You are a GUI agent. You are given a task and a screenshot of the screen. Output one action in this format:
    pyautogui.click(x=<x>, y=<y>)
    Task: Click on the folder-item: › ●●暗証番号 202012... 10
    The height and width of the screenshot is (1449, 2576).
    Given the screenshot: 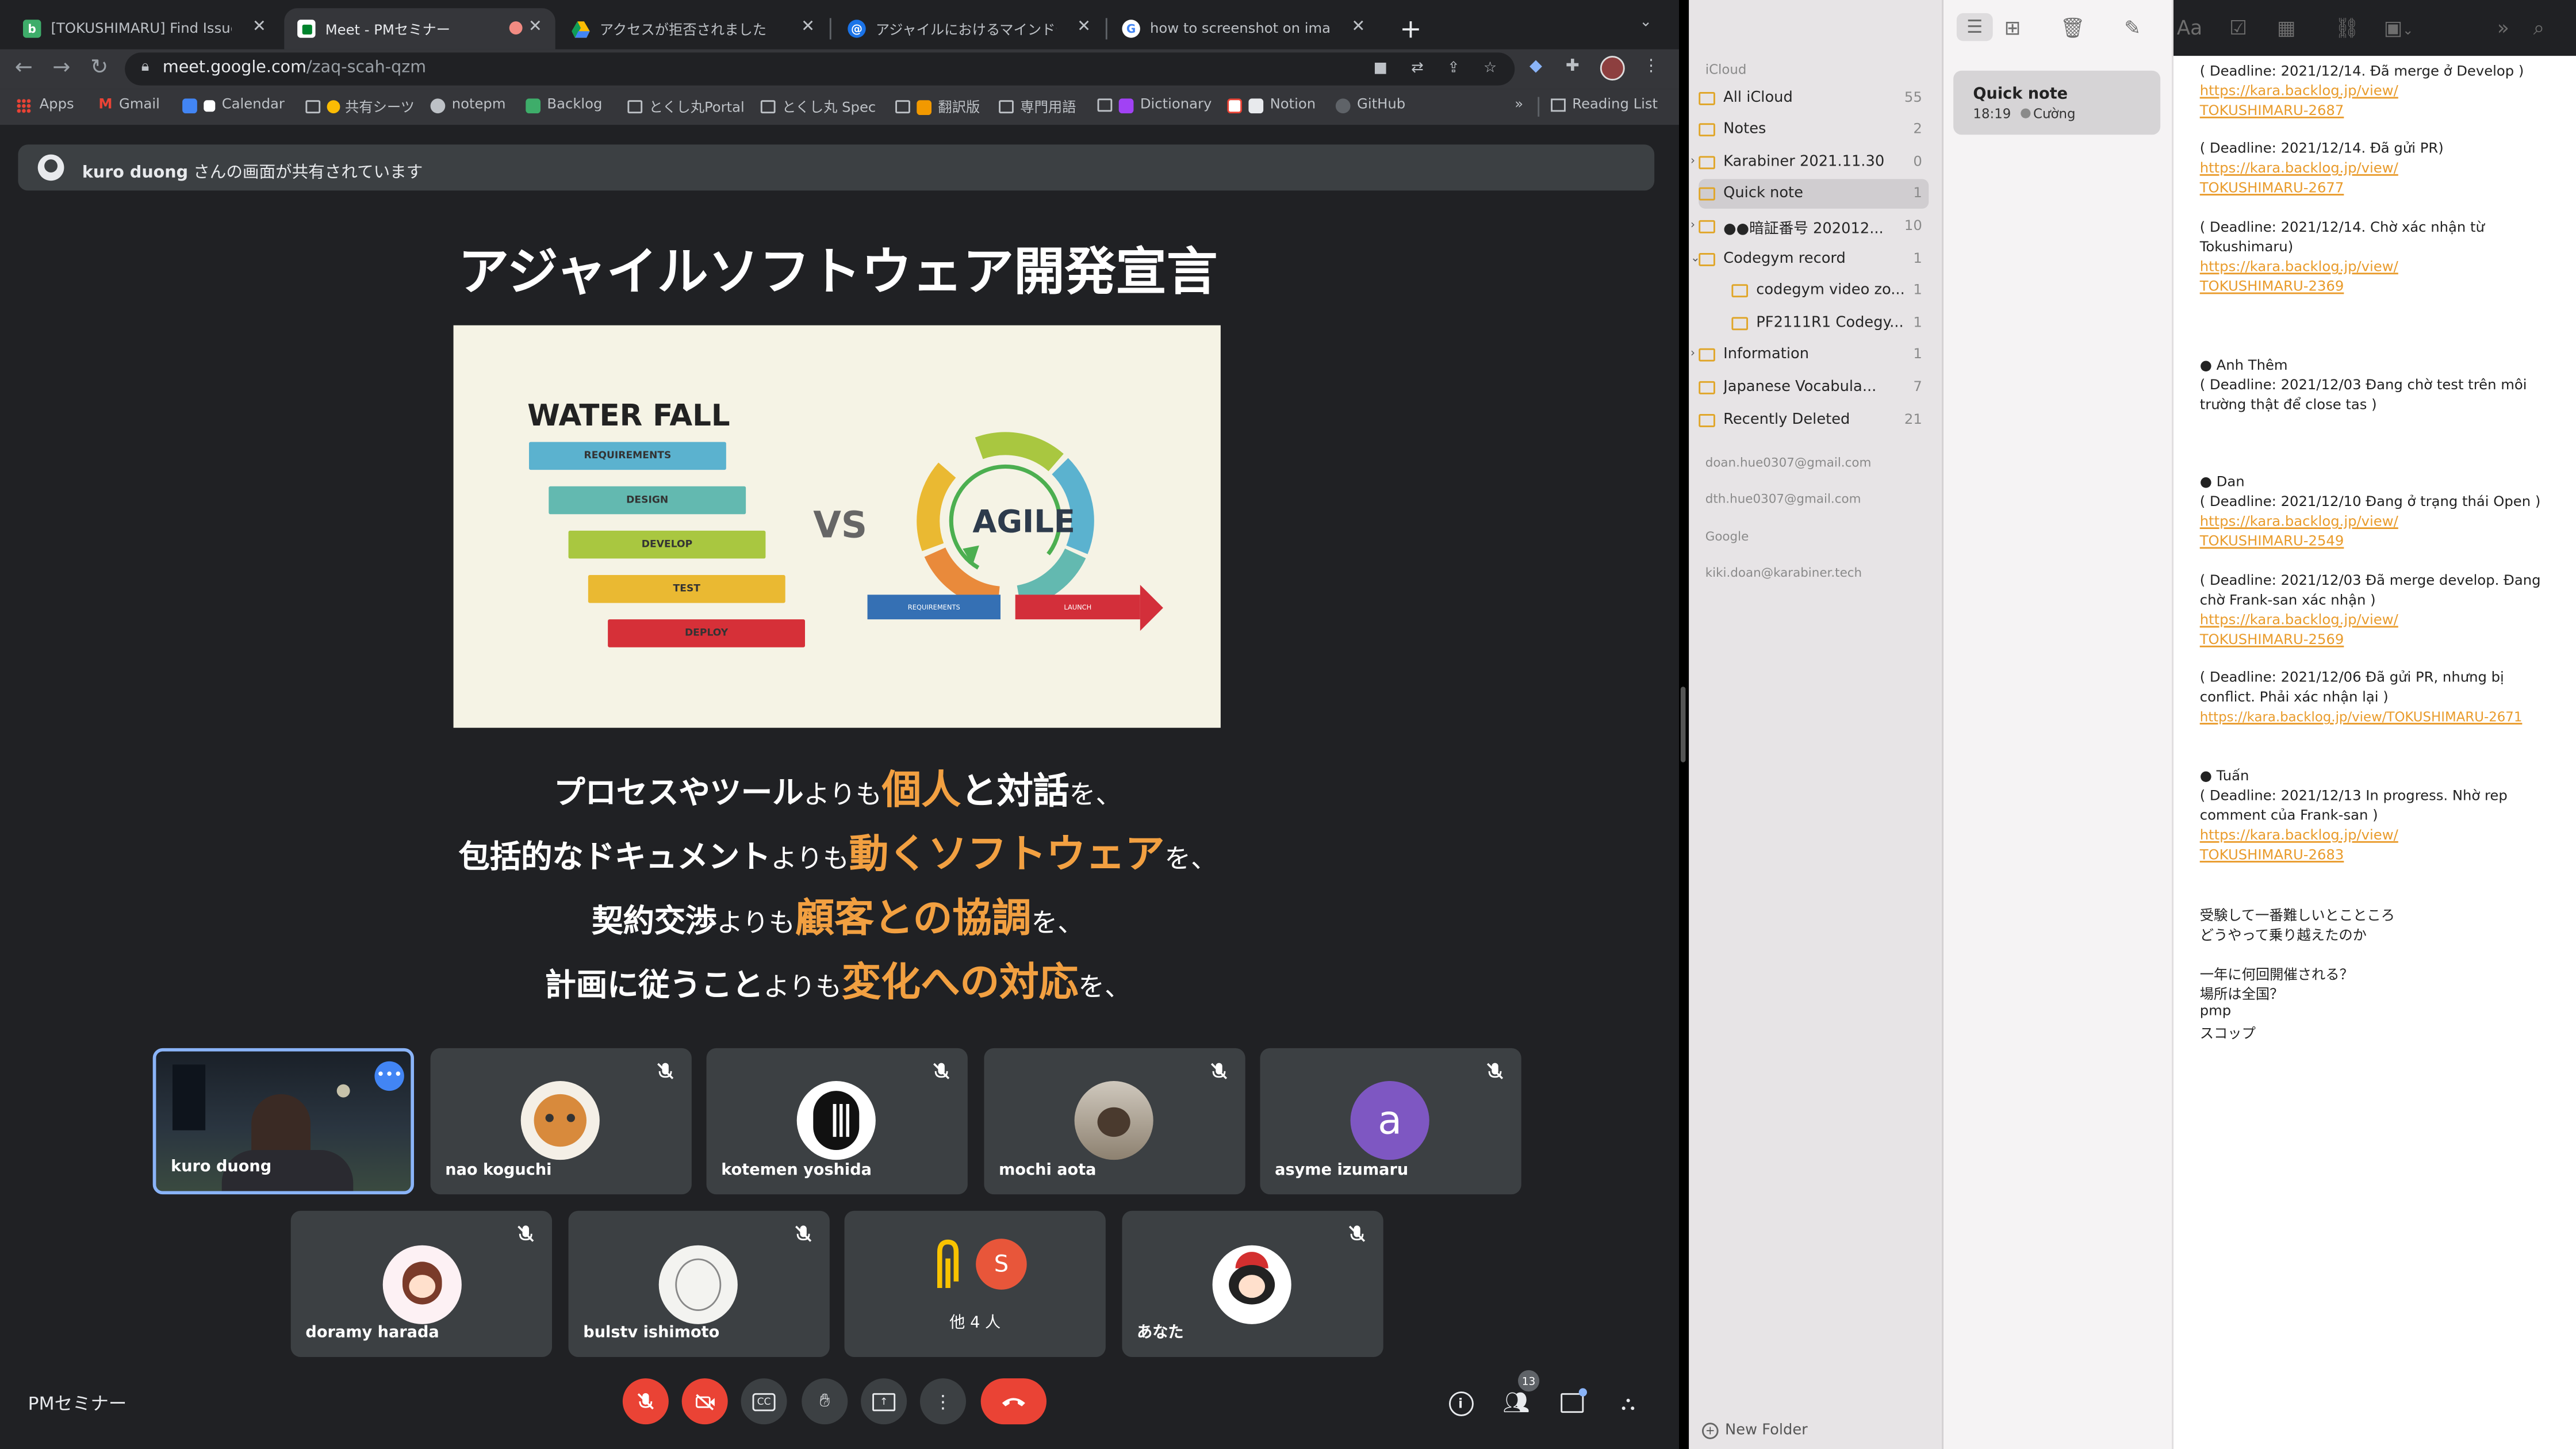 What is the action you would take?
    pyautogui.click(x=1809, y=226)
    